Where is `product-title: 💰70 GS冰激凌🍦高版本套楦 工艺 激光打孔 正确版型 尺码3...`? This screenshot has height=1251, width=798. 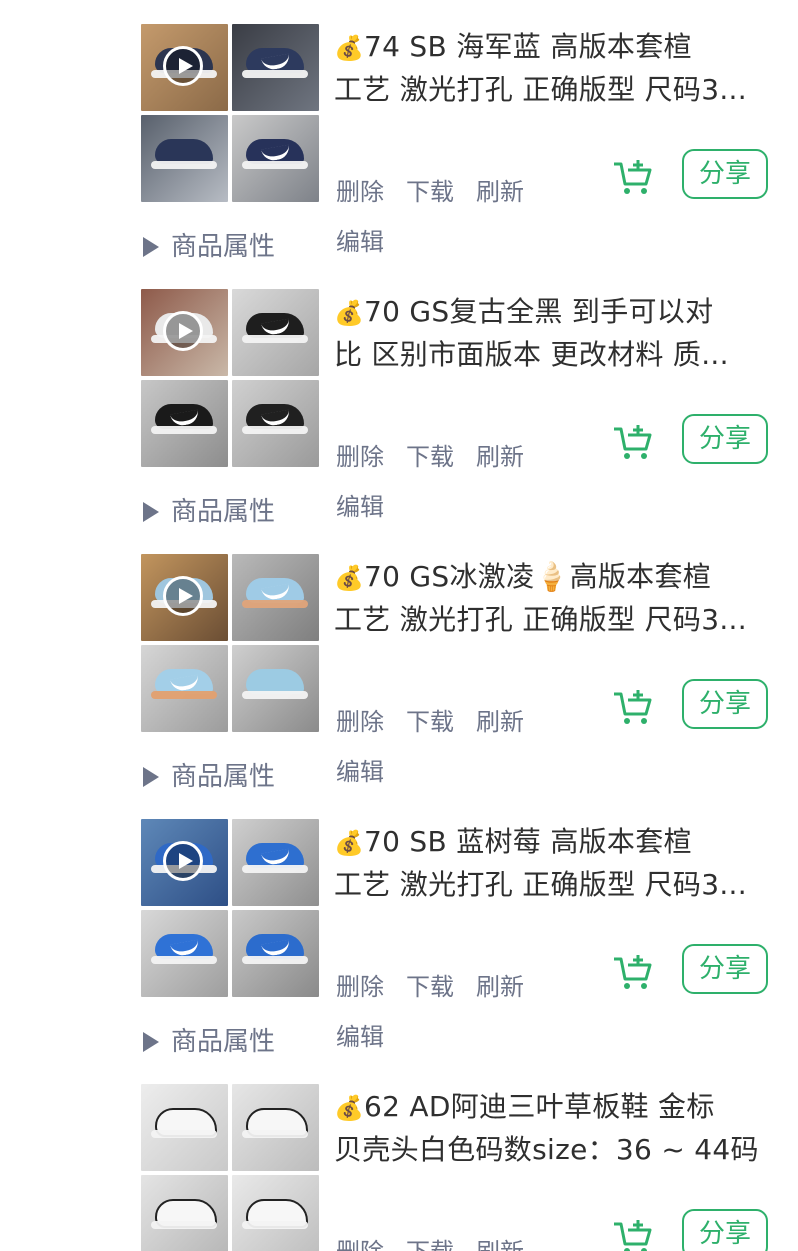 product-title: 💰70 GS冰激凌🍦高版本套楦 工艺 激光打孔 正确版型 尺码3... is located at coordinates (554, 598).